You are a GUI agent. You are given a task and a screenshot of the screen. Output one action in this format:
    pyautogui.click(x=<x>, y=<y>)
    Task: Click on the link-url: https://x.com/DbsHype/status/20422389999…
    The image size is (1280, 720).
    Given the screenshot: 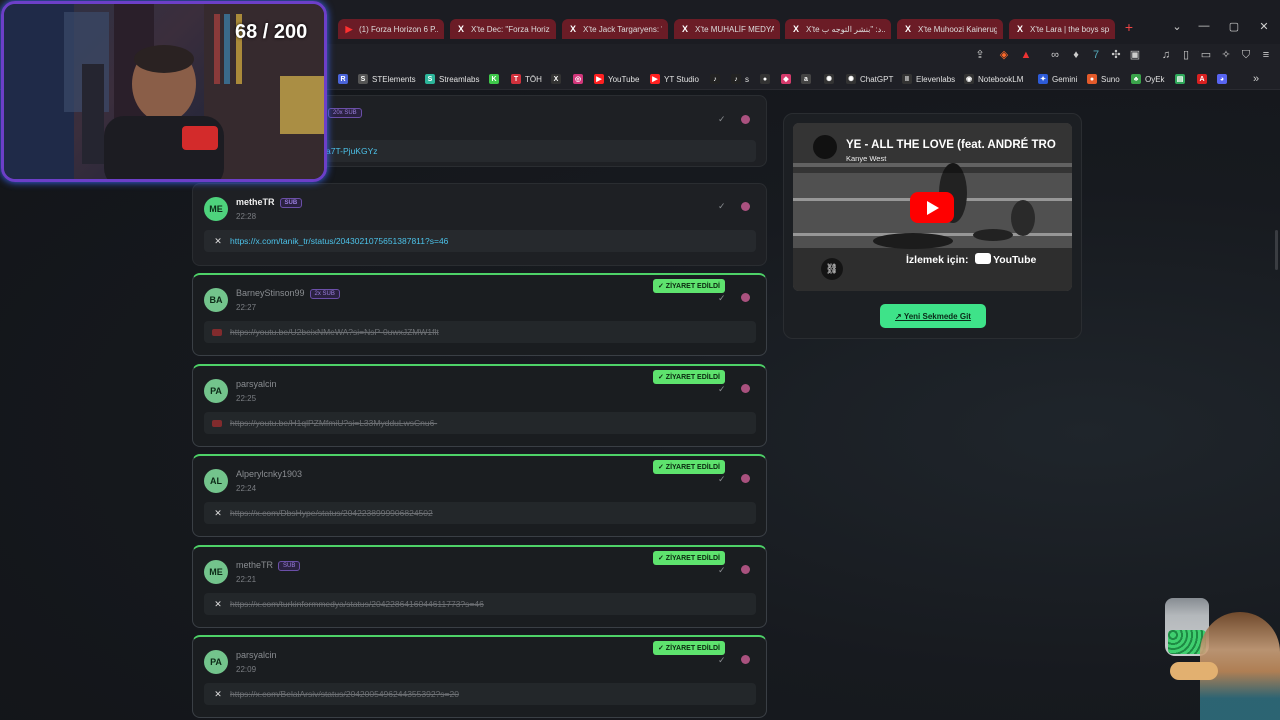 What is the action you would take?
    pyautogui.click(x=331, y=513)
    